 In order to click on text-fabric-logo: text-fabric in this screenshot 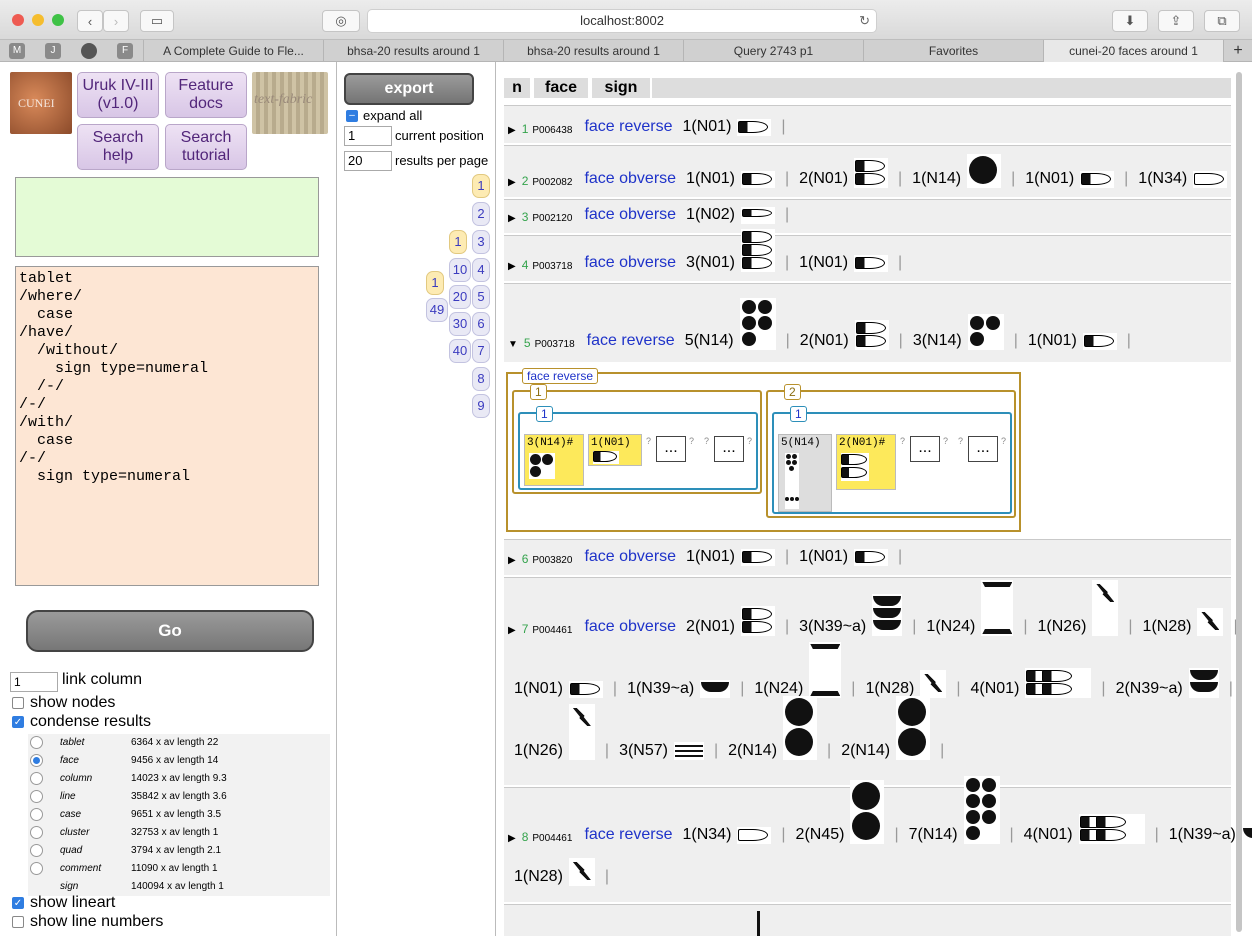, I will do `click(290, 103)`.